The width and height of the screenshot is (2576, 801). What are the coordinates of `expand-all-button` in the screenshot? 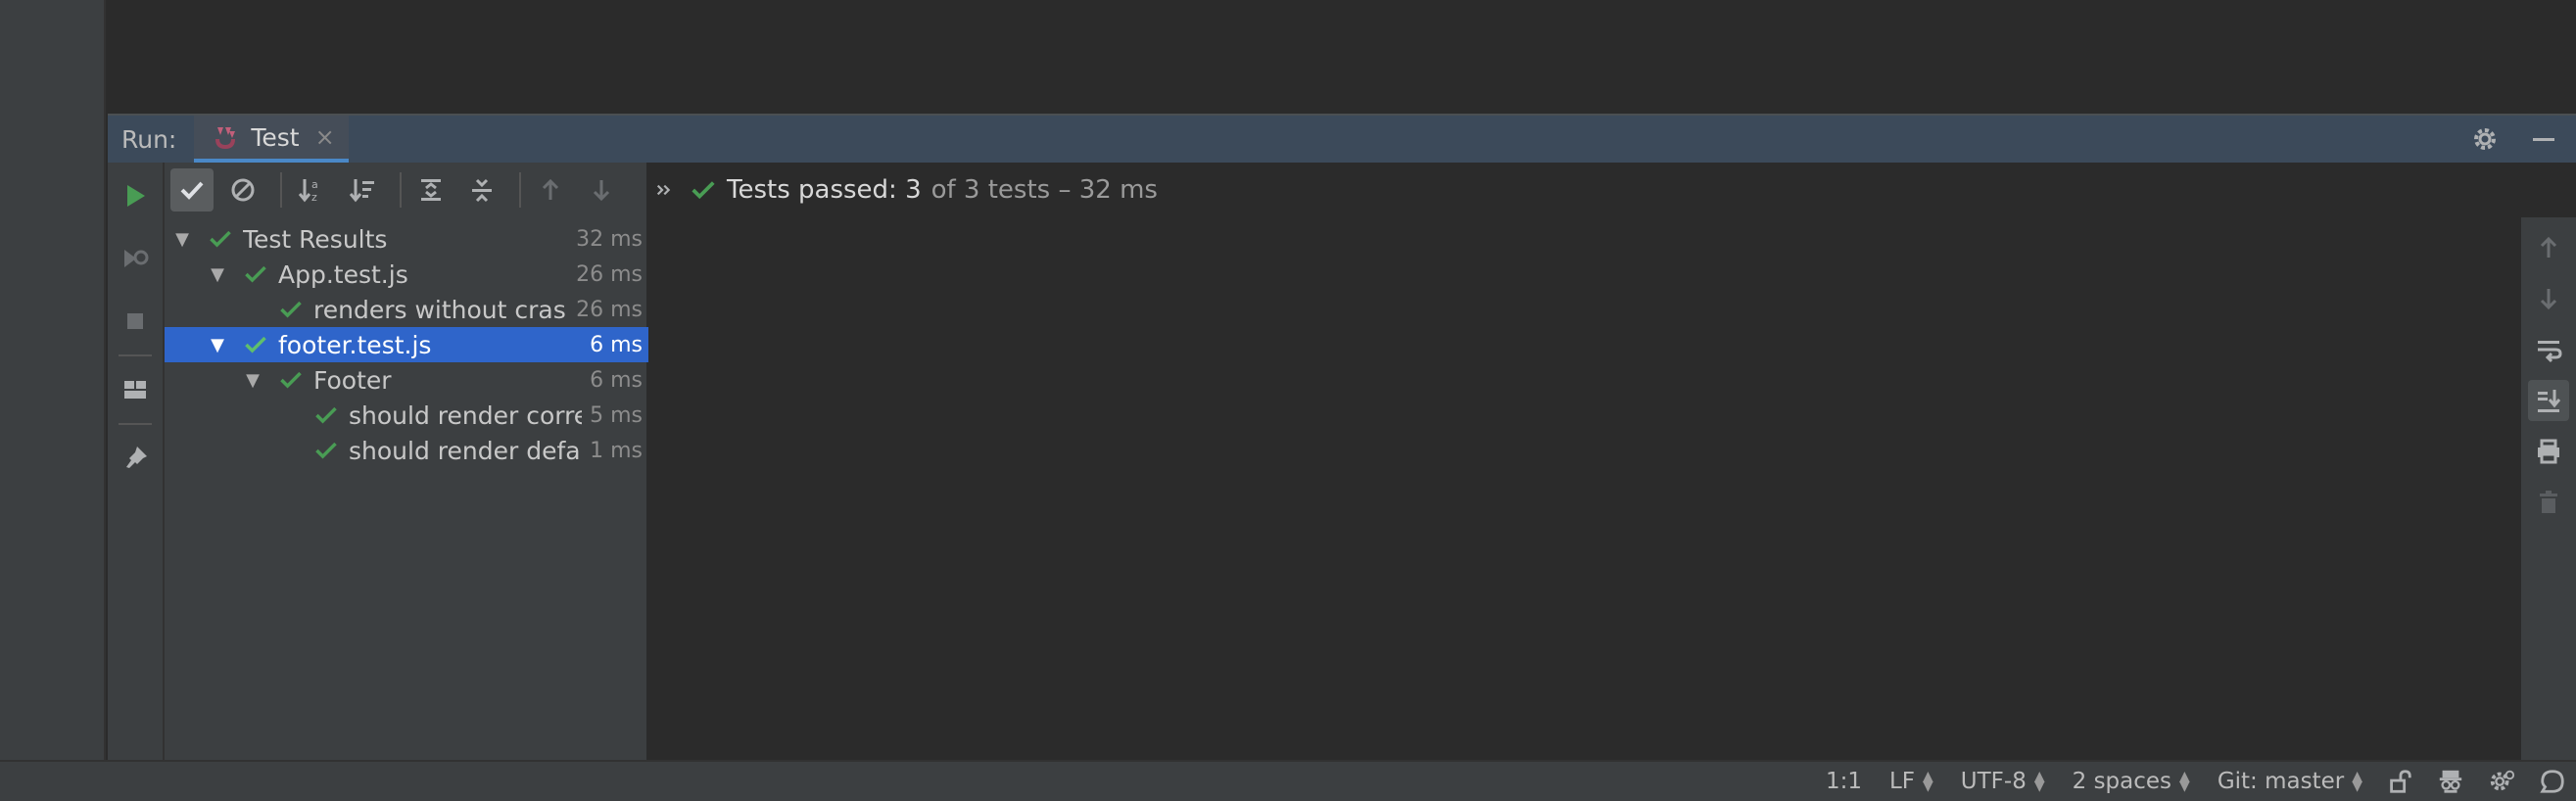 It's located at (431, 190).